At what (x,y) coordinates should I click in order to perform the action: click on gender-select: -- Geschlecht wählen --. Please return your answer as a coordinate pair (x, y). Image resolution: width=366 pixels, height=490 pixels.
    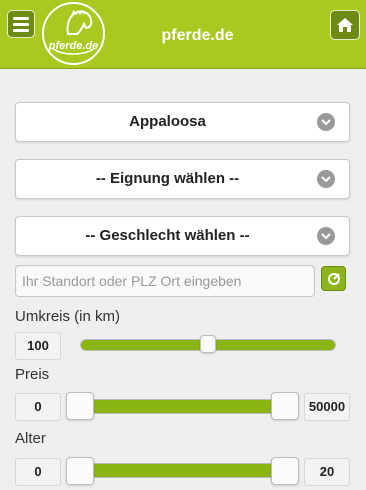
    Looking at the image, I should click on (182, 236).